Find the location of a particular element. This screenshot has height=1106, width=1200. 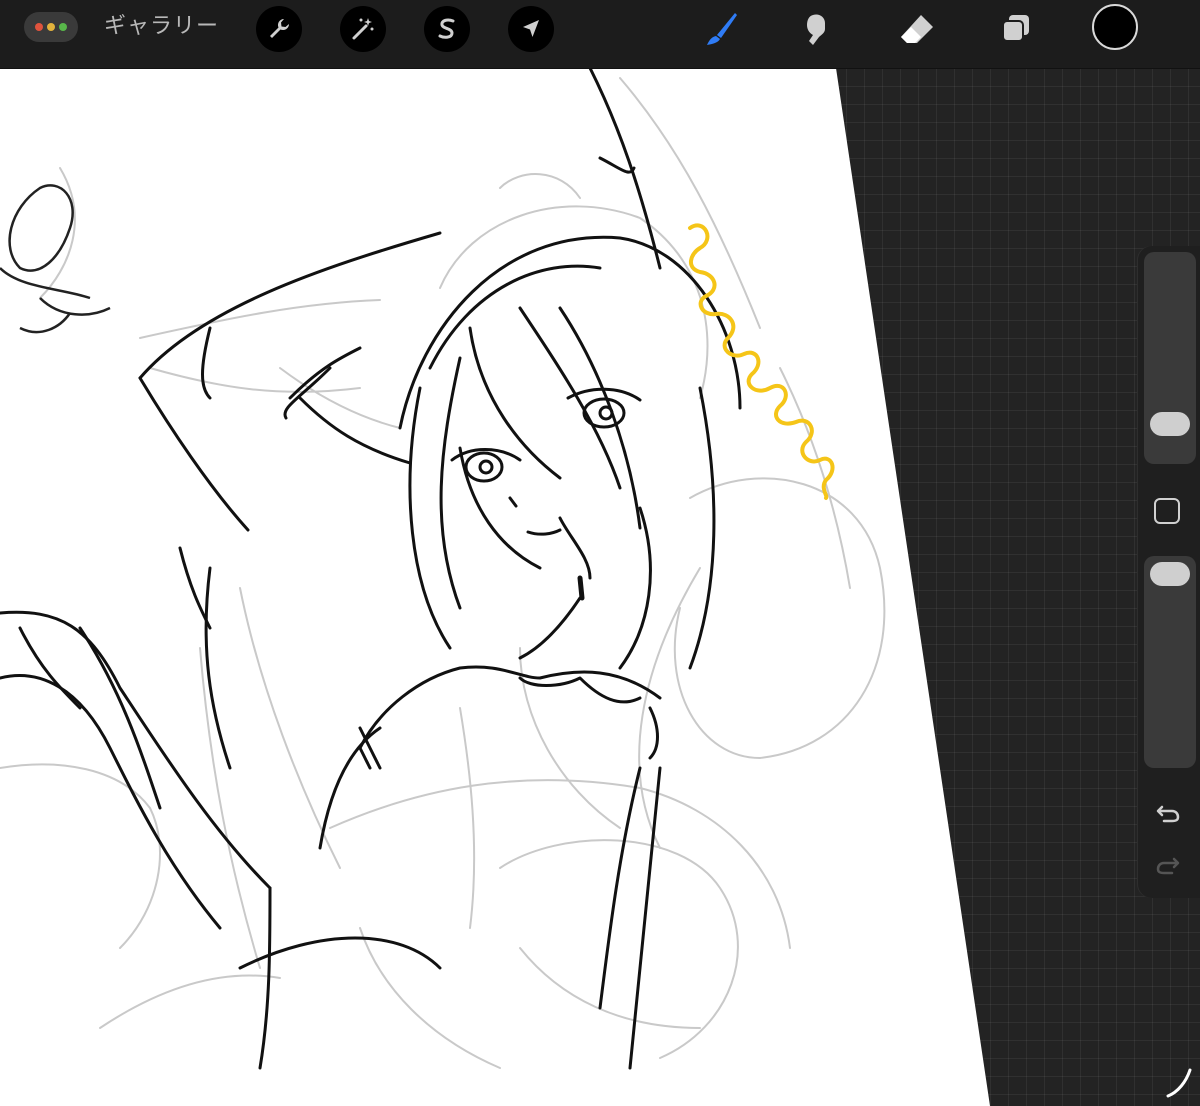

eraser-icon is located at coordinates (917, 29).